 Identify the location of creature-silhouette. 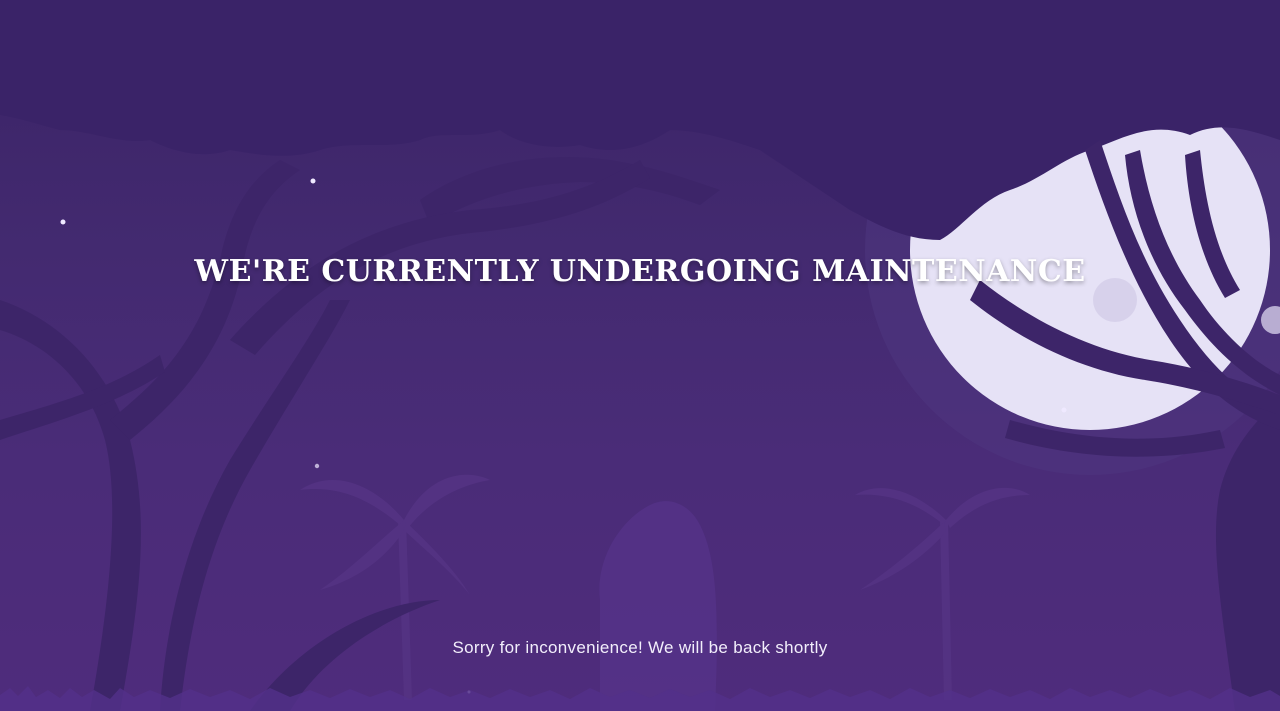
(658, 606).